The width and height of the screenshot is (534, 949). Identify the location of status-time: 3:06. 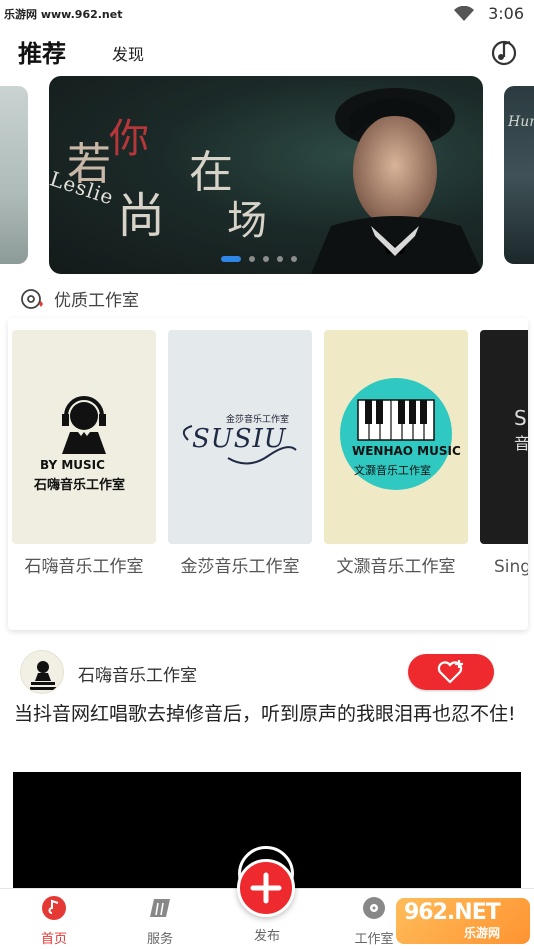
(506, 13).